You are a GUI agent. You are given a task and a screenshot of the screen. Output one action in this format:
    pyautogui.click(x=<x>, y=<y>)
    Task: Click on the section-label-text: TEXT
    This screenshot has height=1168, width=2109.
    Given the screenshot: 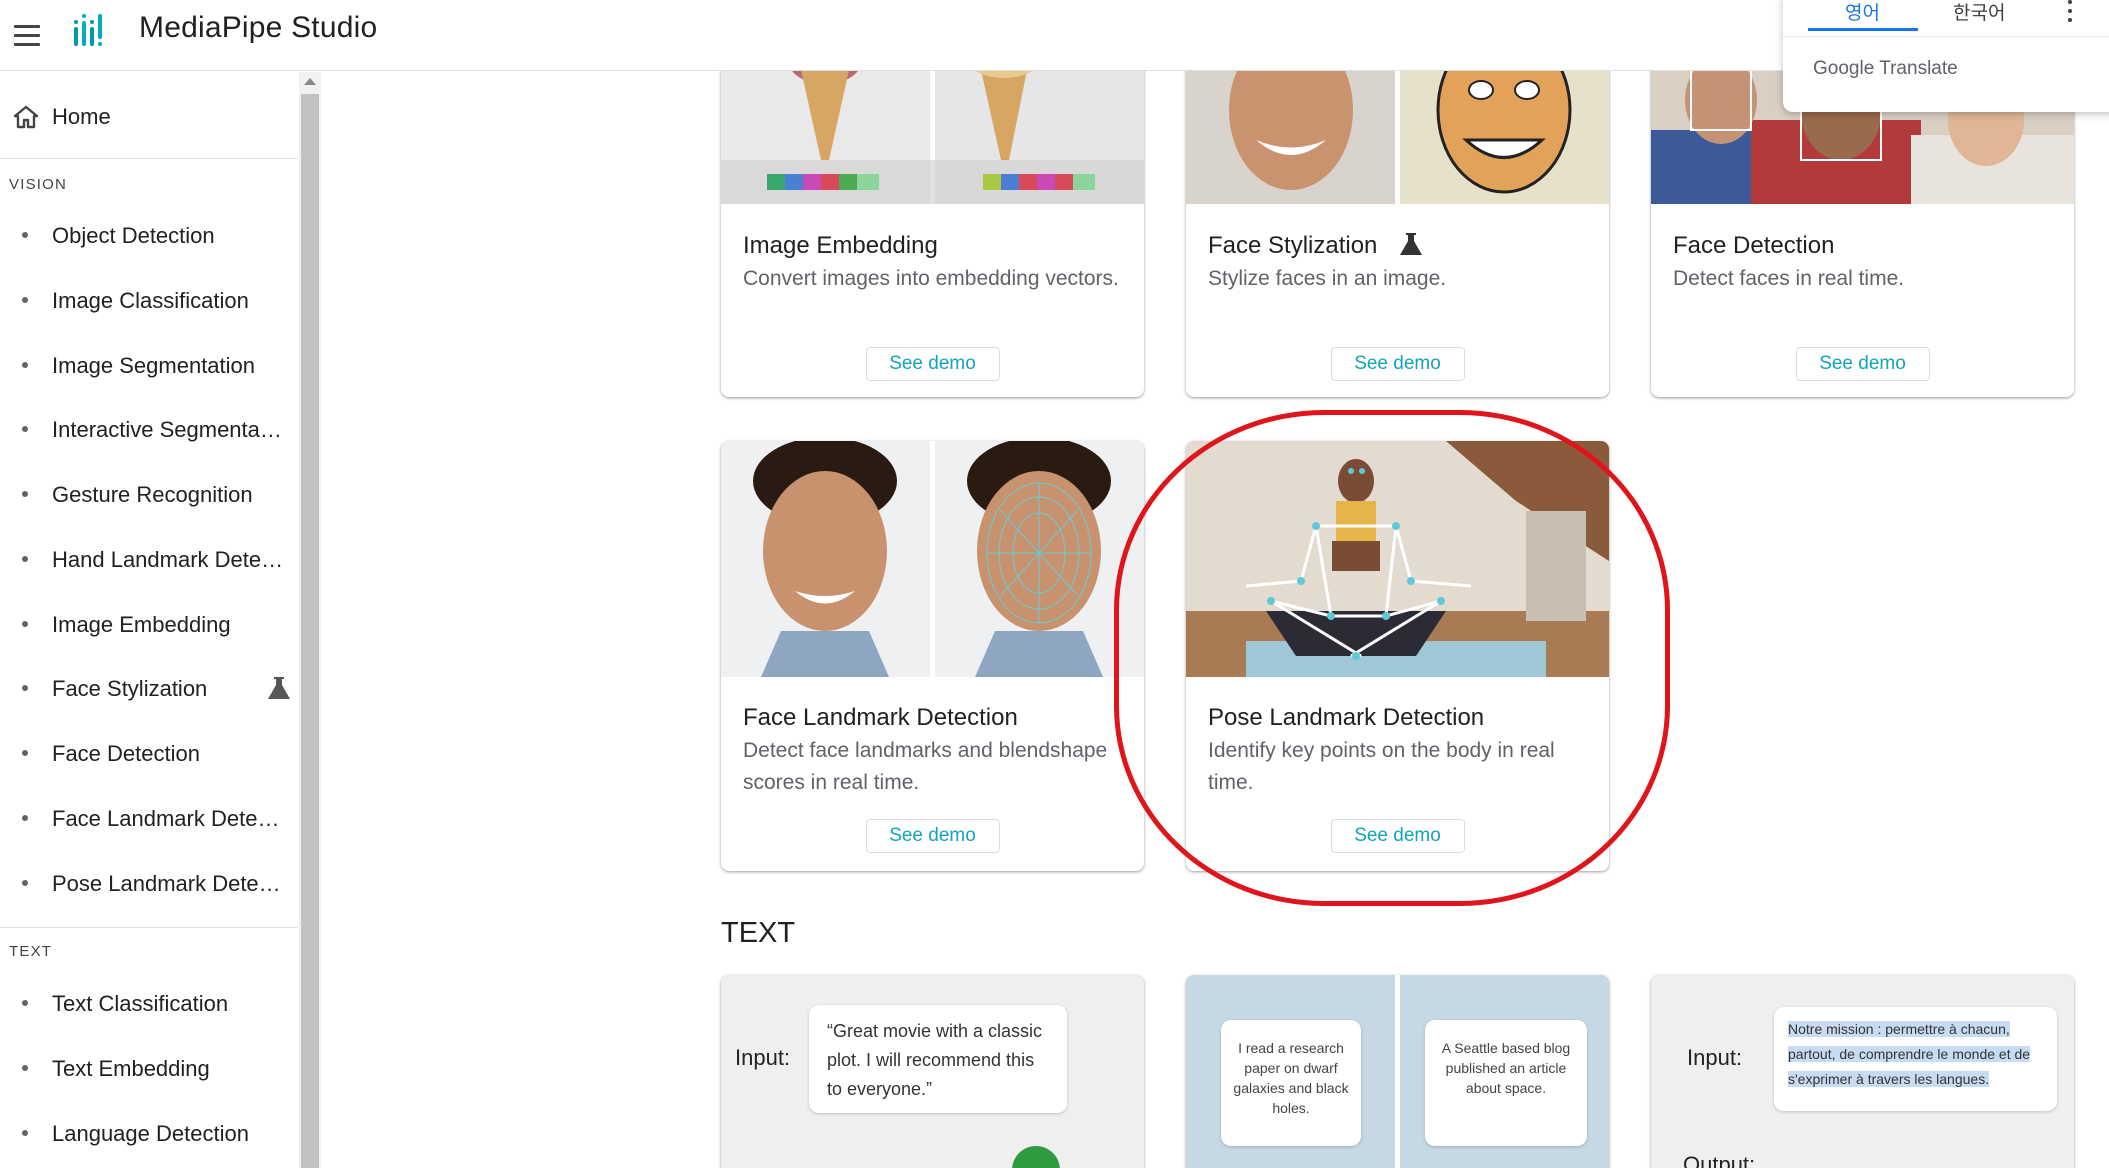 What is the action you would take?
    pyautogui.click(x=31, y=951)
    